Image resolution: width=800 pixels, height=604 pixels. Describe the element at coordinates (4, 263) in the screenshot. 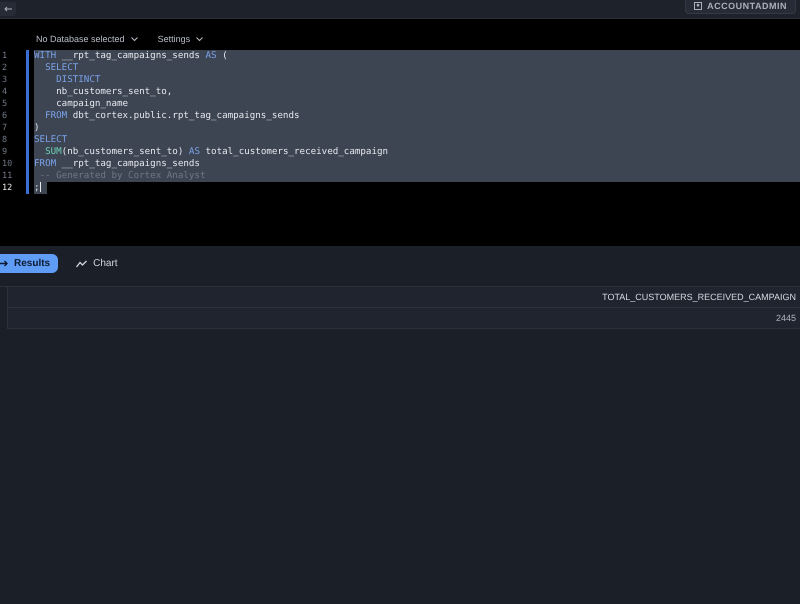

I see `arrow-icon` at that location.